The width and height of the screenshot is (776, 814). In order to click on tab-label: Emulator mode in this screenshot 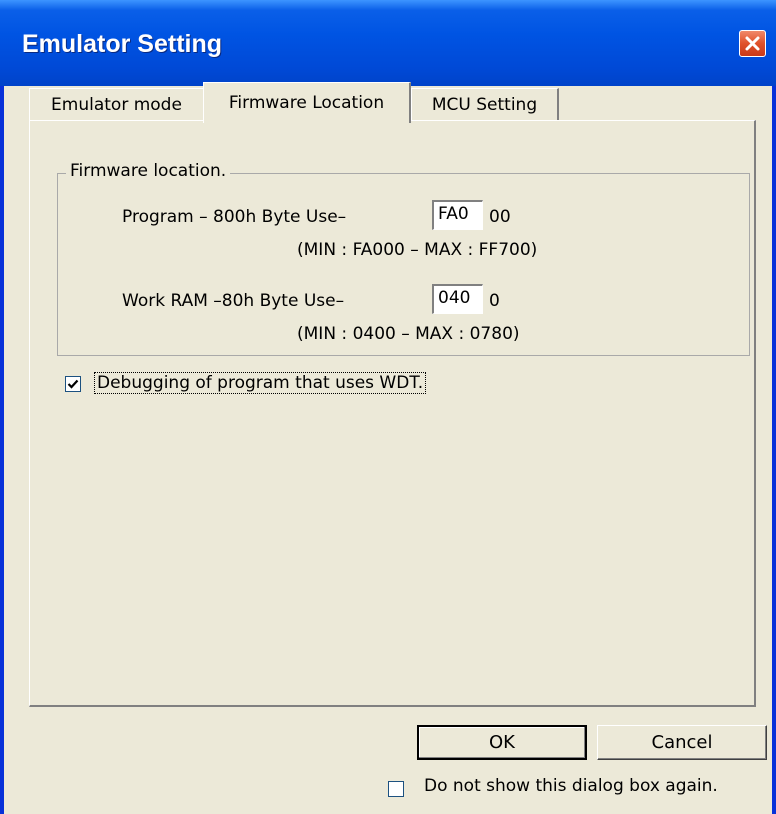, I will do `click(116, 105)`.